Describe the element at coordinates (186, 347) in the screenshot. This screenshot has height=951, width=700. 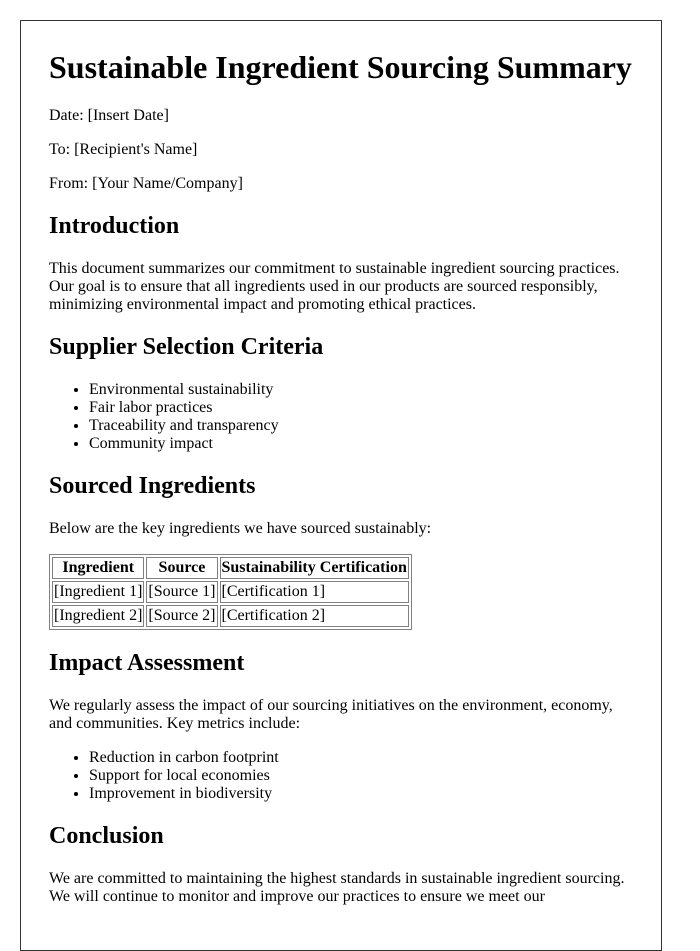
I see `supplier-criteria-heading: Supplier Selection Criteria` at that location.